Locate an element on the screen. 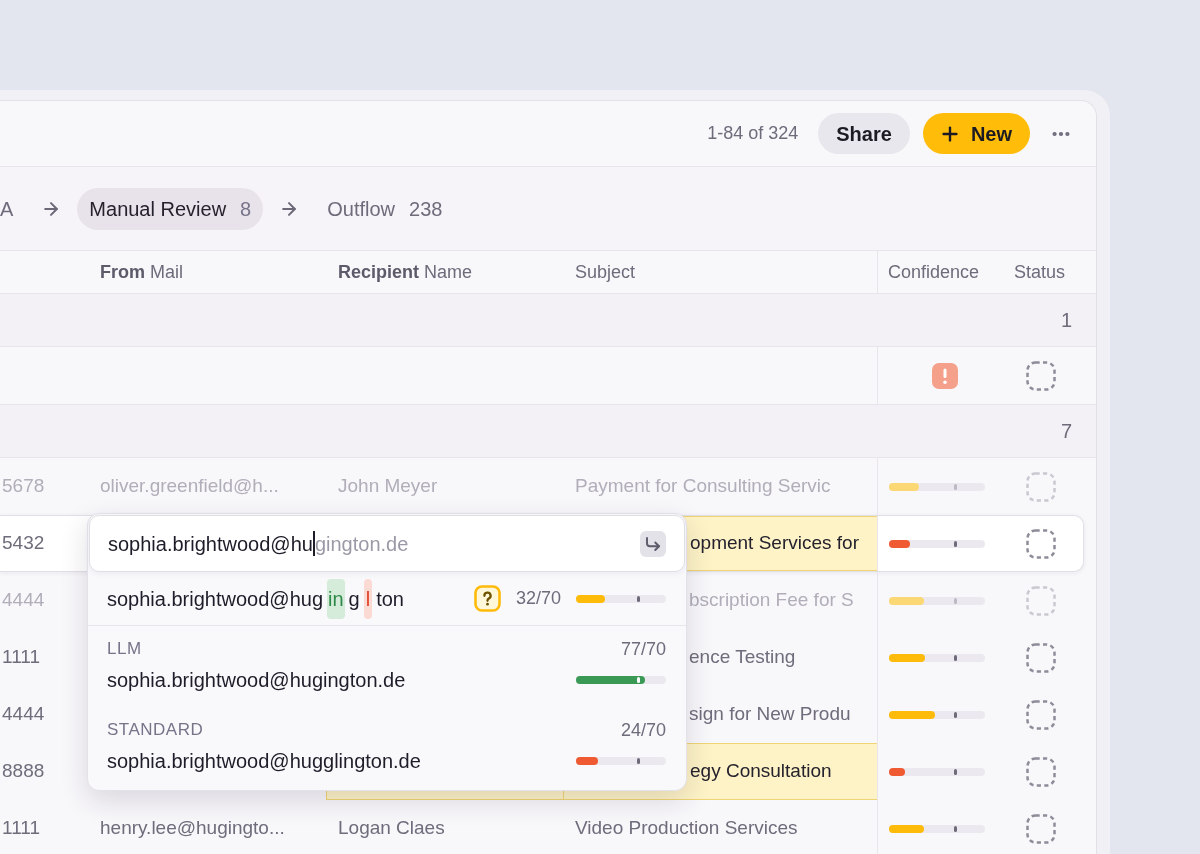 The image size is (1200, 854). pipeline-stage: Outflow 238 is located at coordinates (385, 208).